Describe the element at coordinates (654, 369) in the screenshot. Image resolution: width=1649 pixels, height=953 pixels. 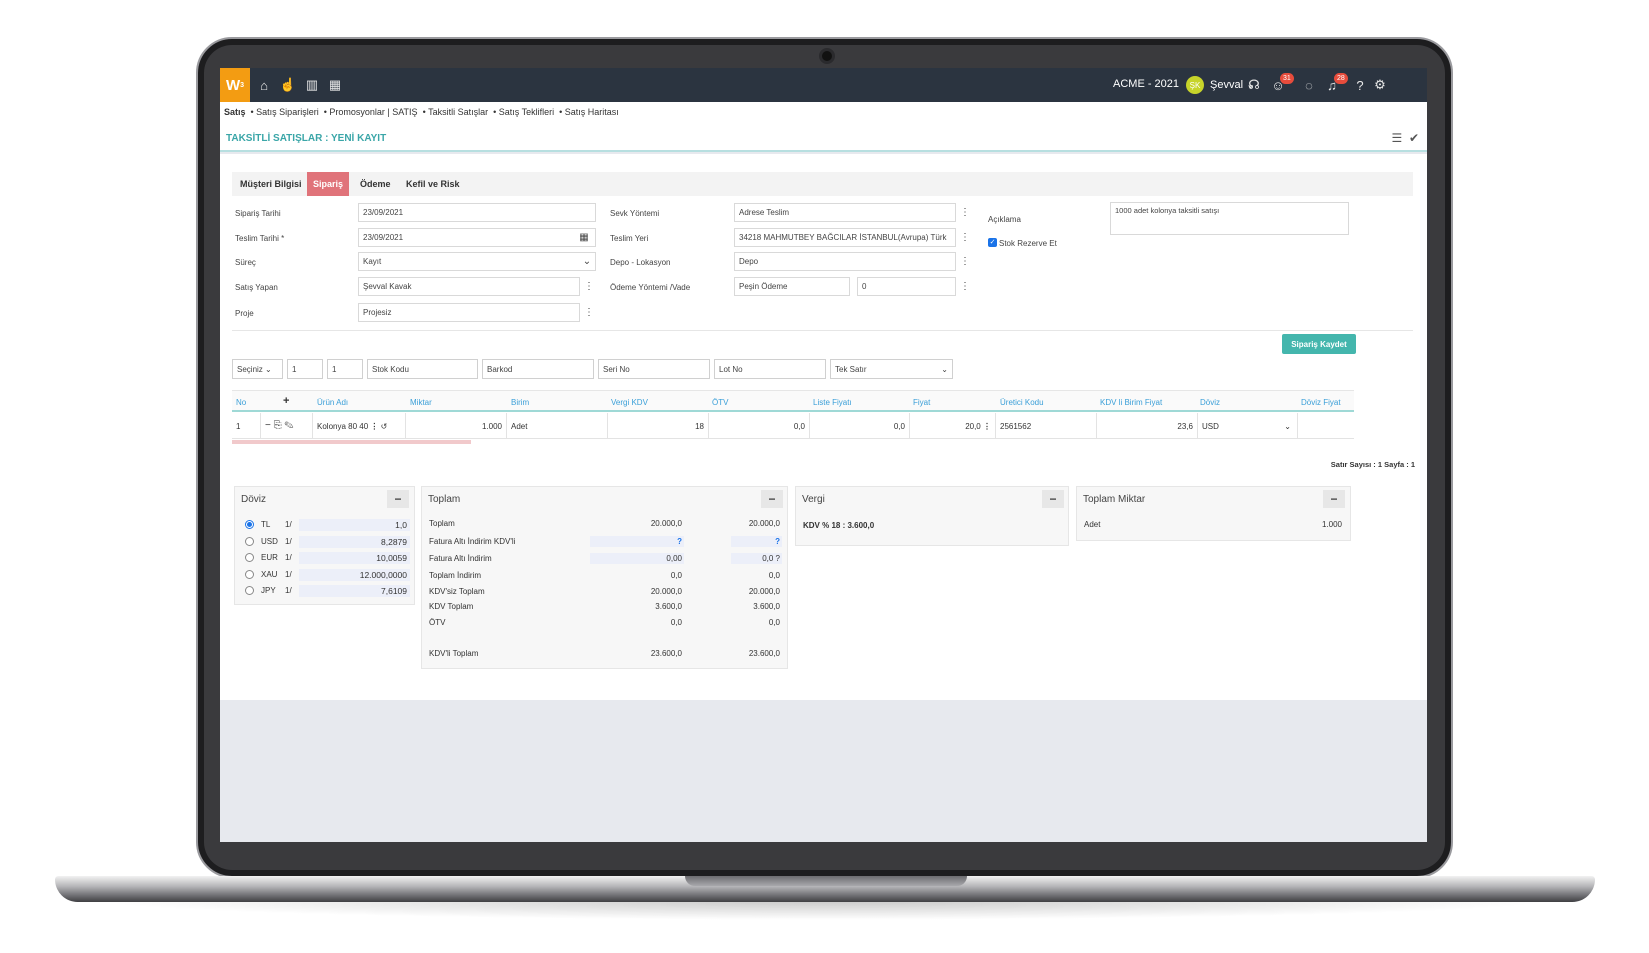
I see `seri-no-input: Seri No` at that location.